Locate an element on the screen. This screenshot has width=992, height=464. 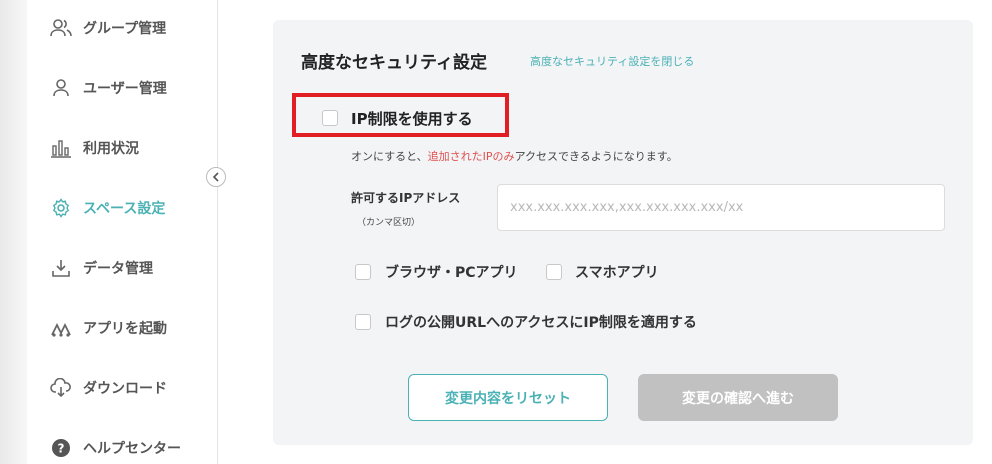
cloud-download-icon is located at coordinates (61, 388).